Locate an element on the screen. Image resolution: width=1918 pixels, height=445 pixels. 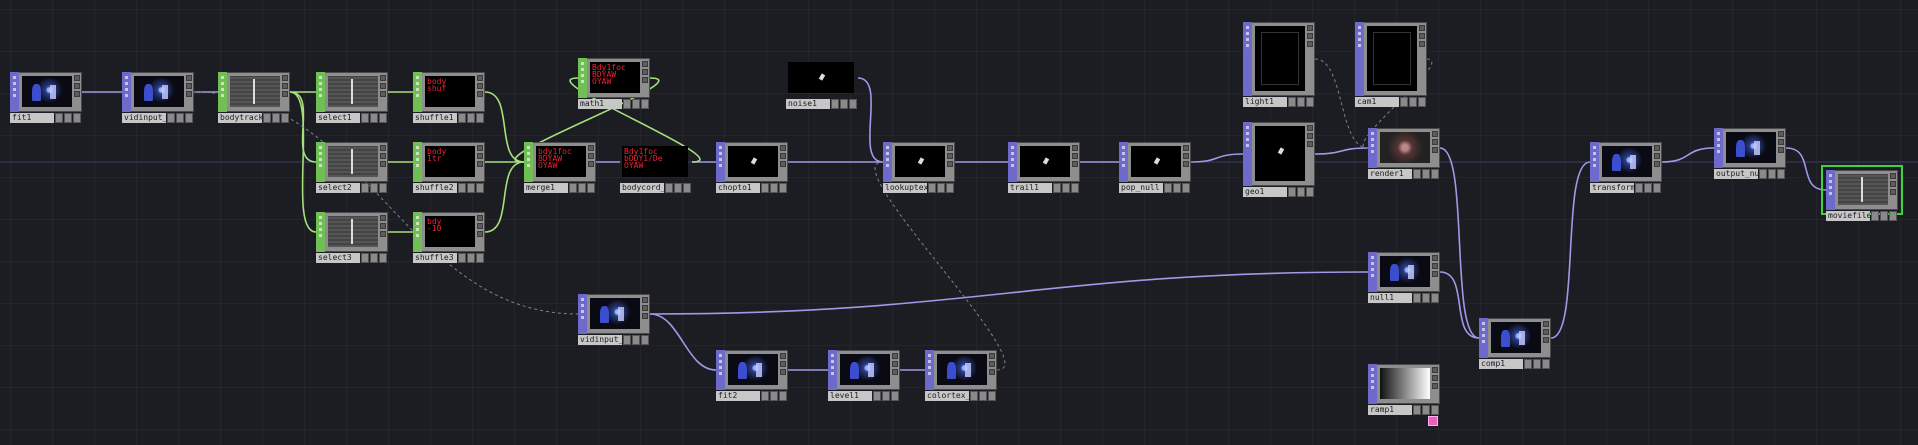
node-chopto1: chopto1 is located at coordinates (752, 168).